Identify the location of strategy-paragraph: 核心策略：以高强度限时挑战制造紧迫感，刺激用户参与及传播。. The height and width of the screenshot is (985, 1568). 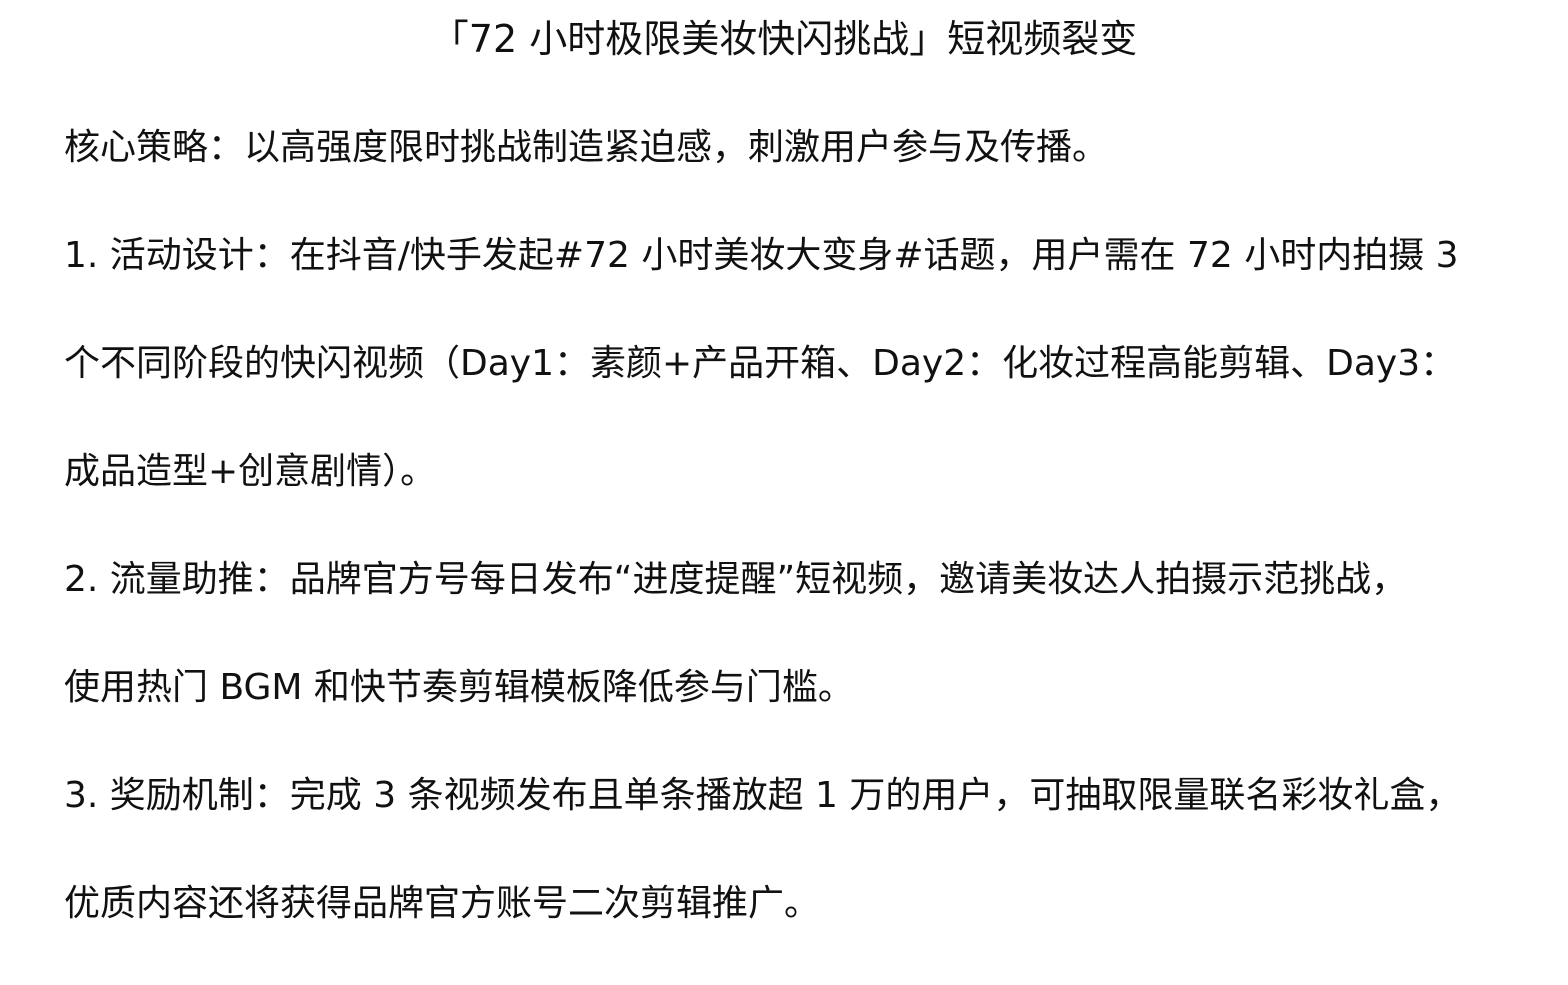
(794, 148).